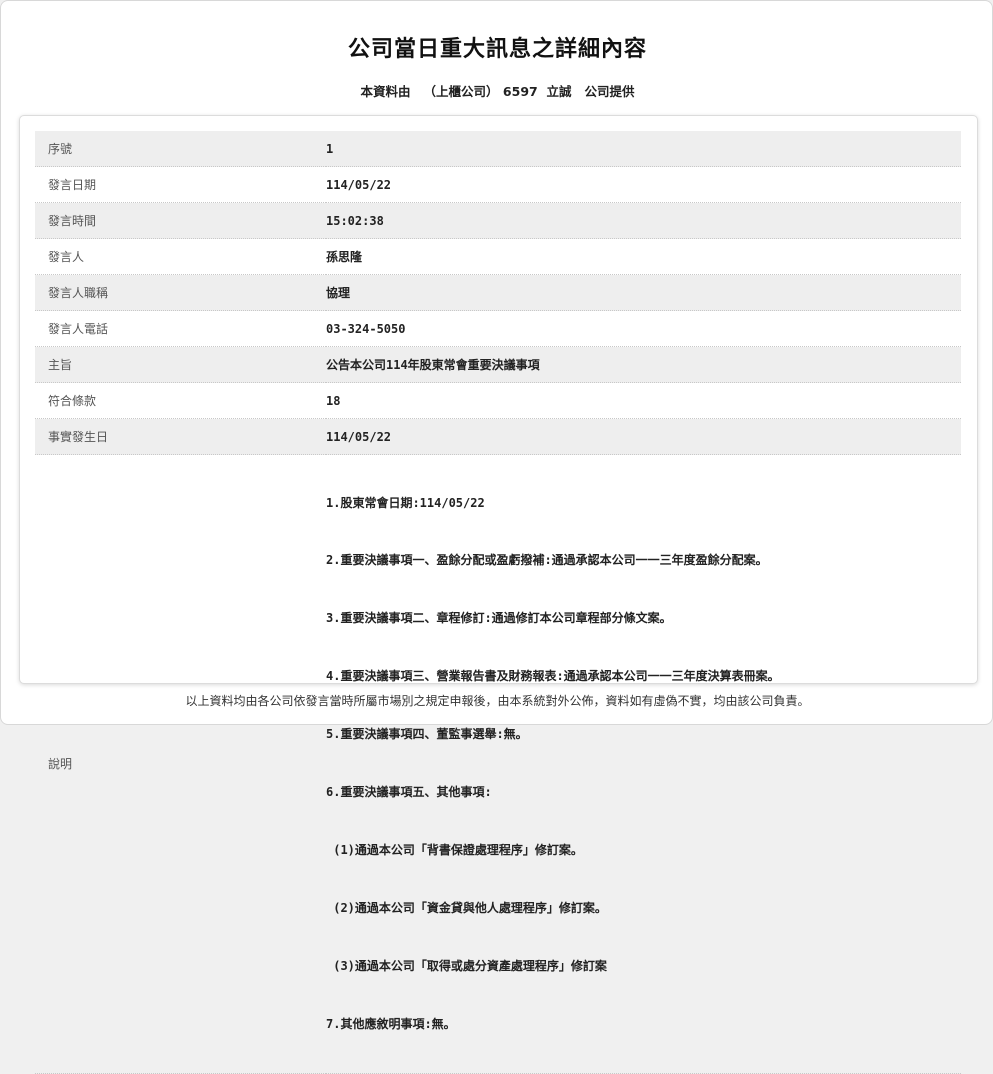 Image resolution: width=993 pixels, height=1074 pixels. I want to click on provider-prefix: 本資料由, so click(385, 91).